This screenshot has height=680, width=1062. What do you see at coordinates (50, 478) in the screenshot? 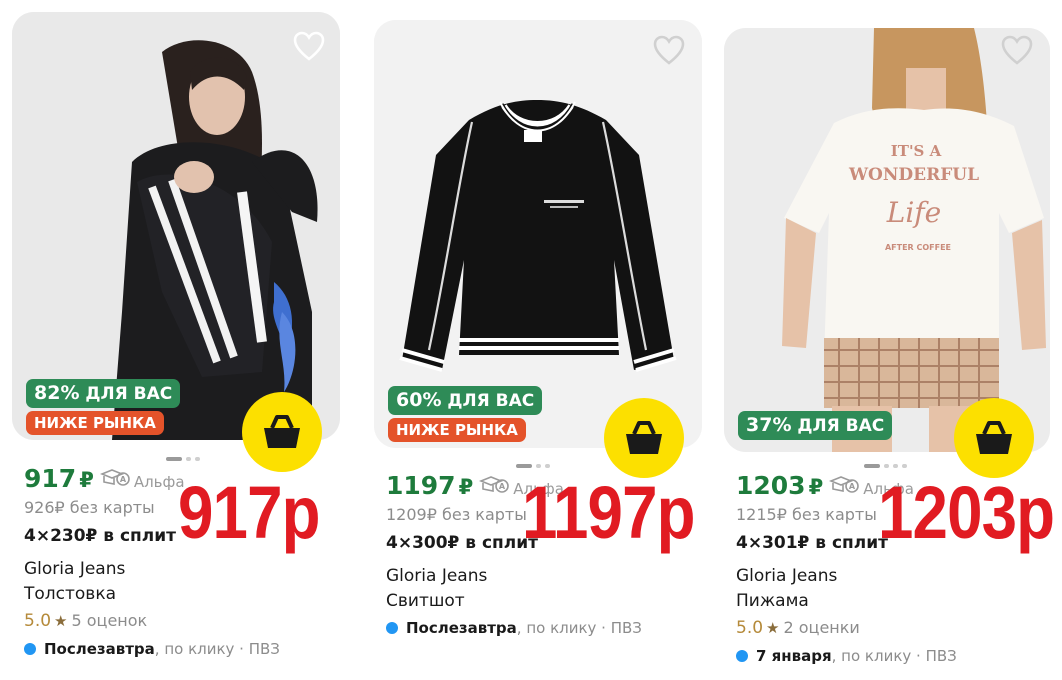
I see `card-price: 917` at bounding box center [50, 478].